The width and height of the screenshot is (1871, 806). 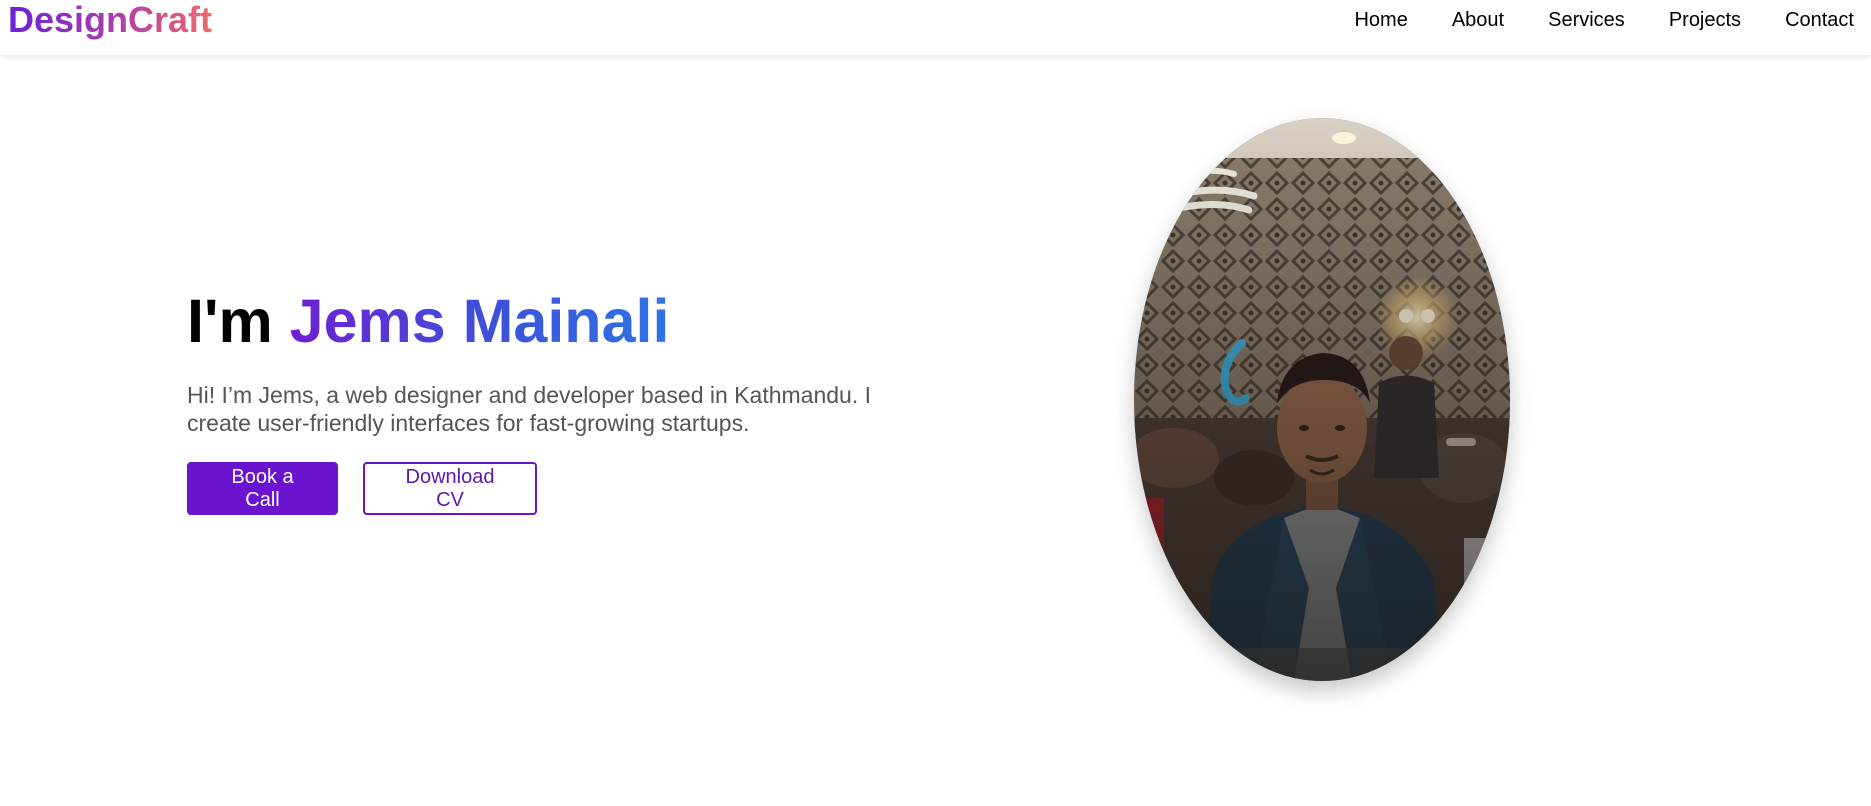 I want to click on profile-photo-illustration, so click(x=1322, y=399).